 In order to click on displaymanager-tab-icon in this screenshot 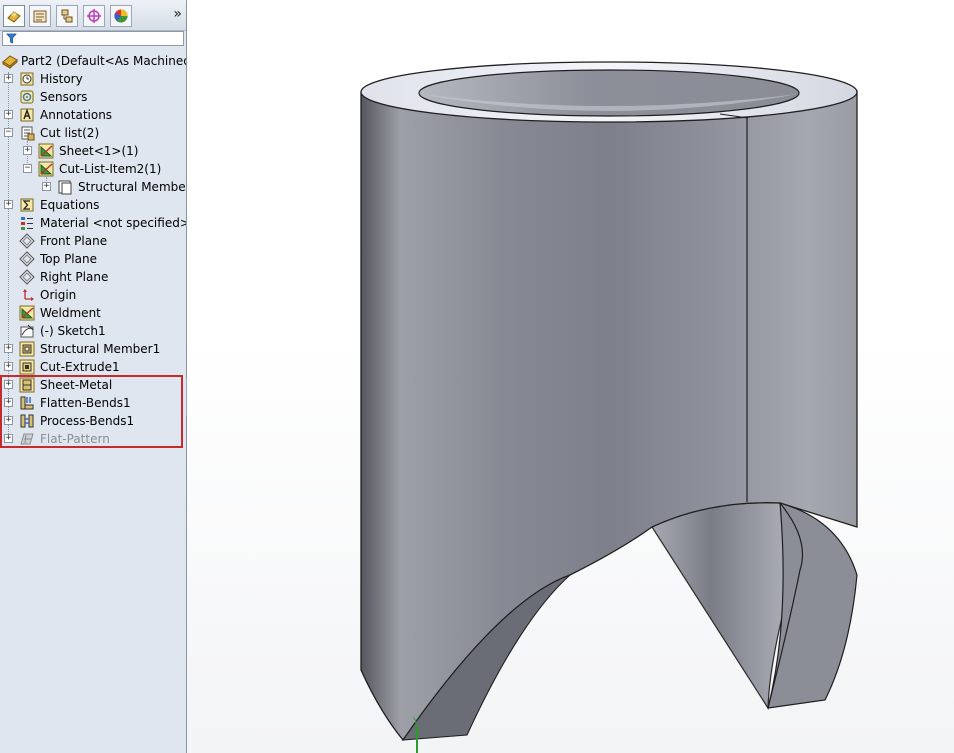, I will do `click(121, 16)`.